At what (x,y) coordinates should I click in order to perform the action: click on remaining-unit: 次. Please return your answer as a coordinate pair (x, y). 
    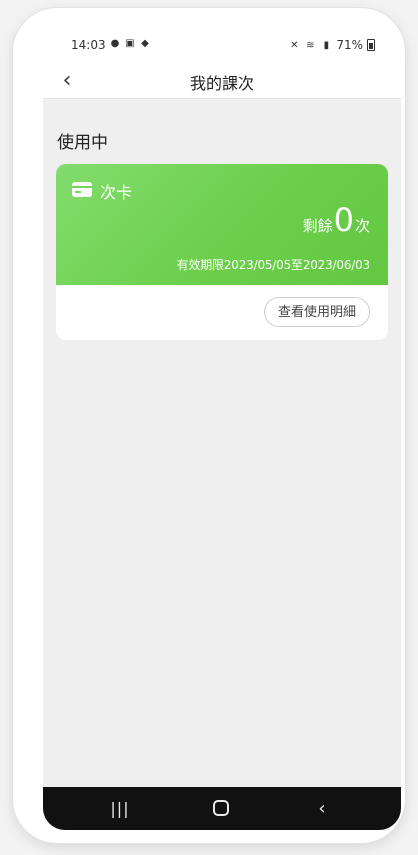
    Looking at the image, I should click on (362, 226).